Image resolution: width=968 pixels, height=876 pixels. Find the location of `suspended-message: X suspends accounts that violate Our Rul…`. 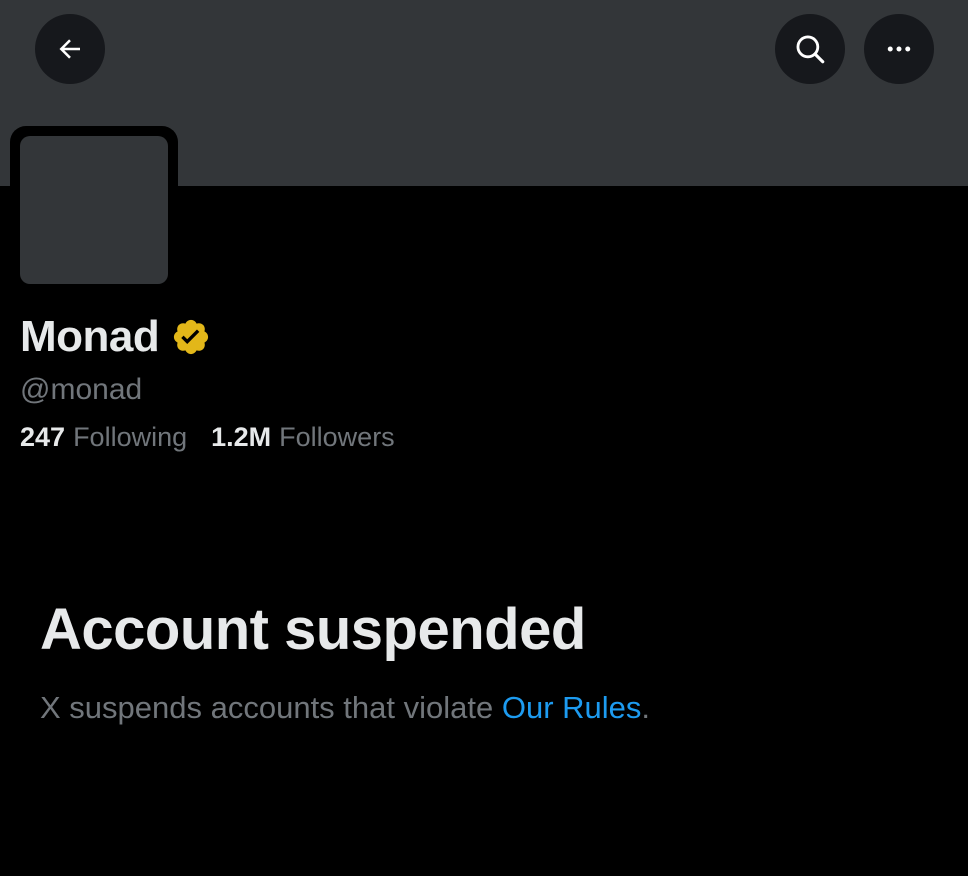

suspended-message: X suspends accounts that violate Our Rul… is located at coordinates (345, 708).